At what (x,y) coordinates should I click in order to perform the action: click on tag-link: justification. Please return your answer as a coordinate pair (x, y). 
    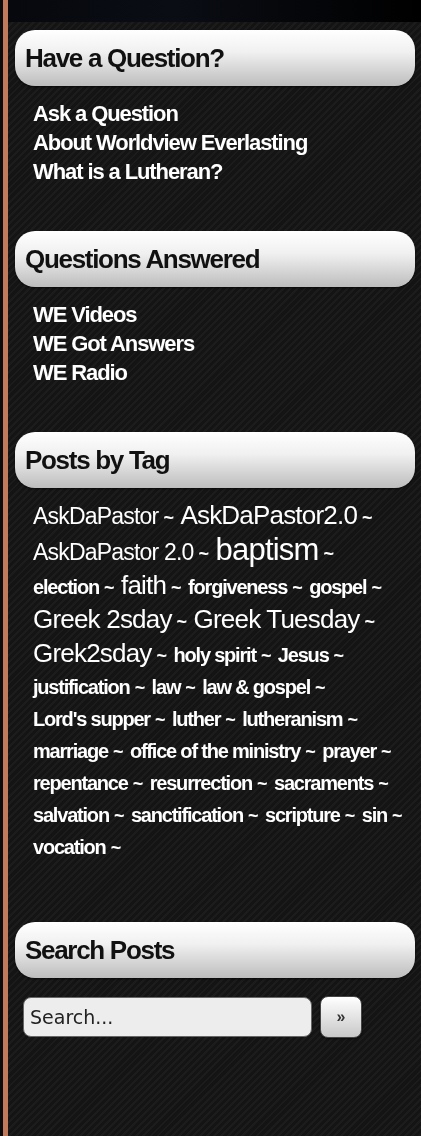
    Looking at the image, I should click on (81, 687).